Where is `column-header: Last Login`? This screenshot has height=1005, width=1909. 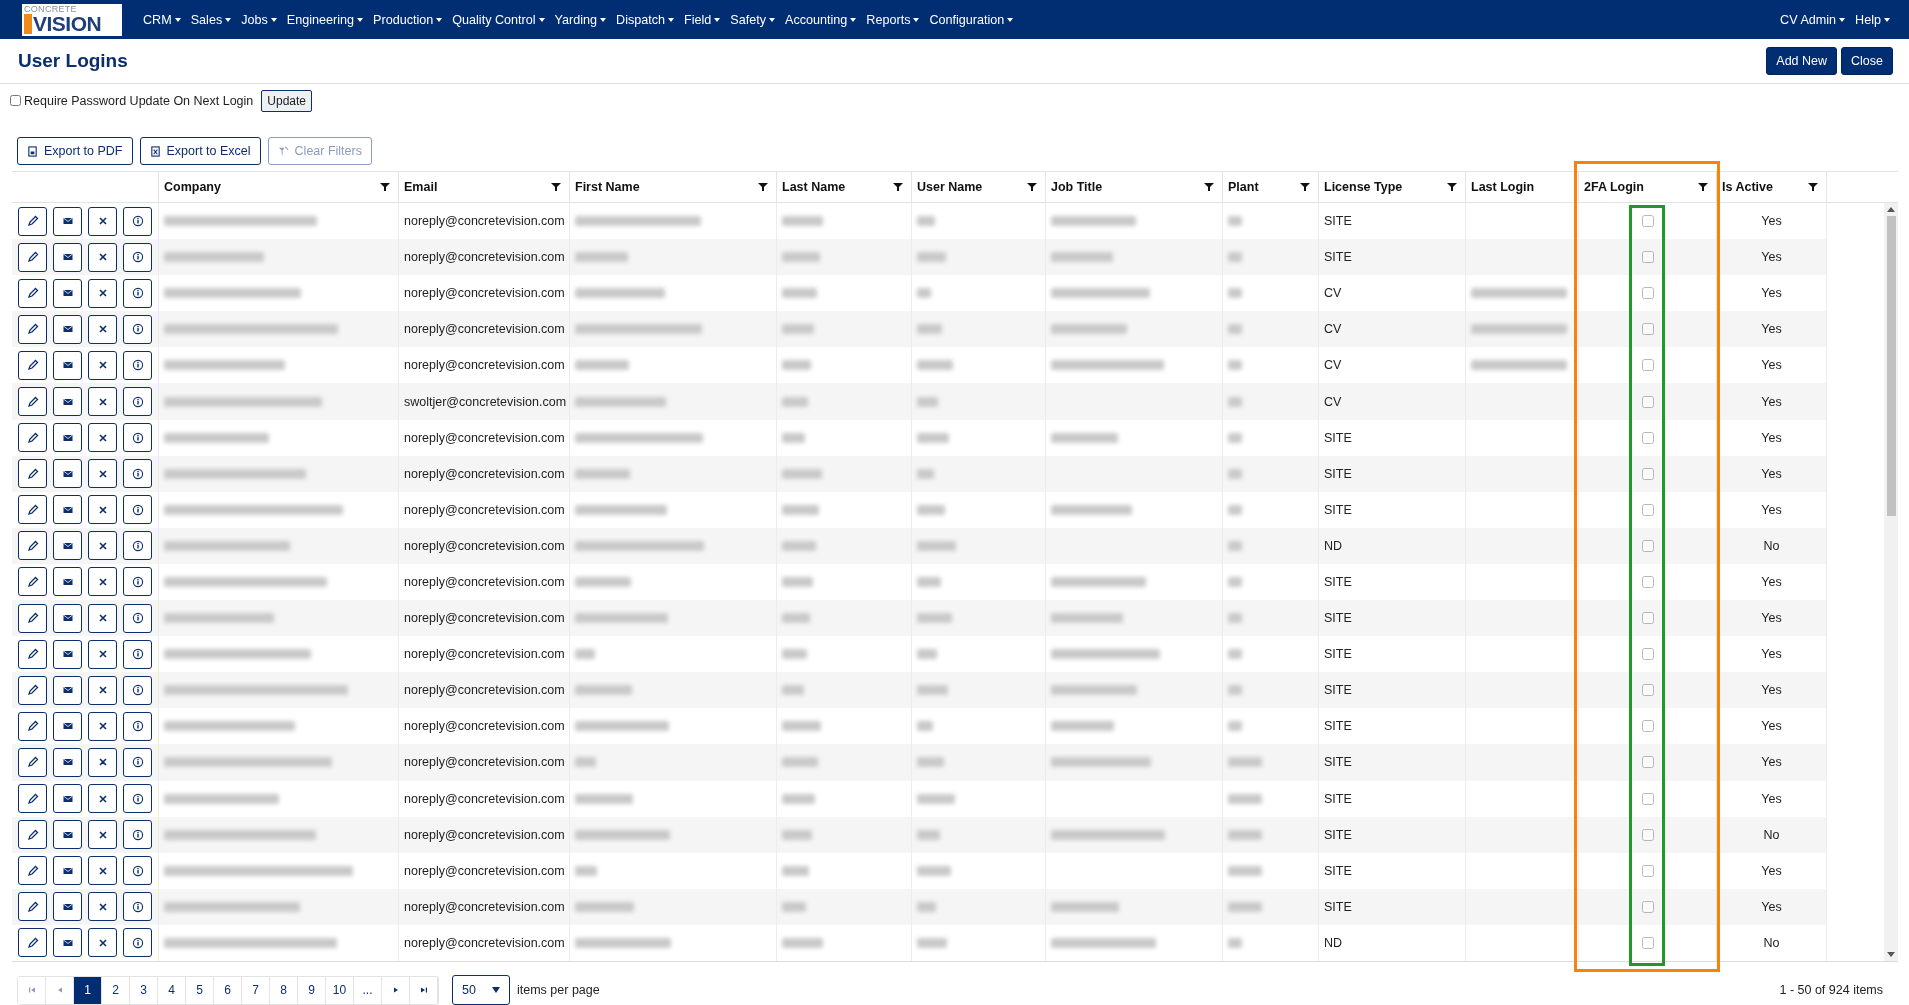
column-header: Last Login is located at coordinates (1521, 187).